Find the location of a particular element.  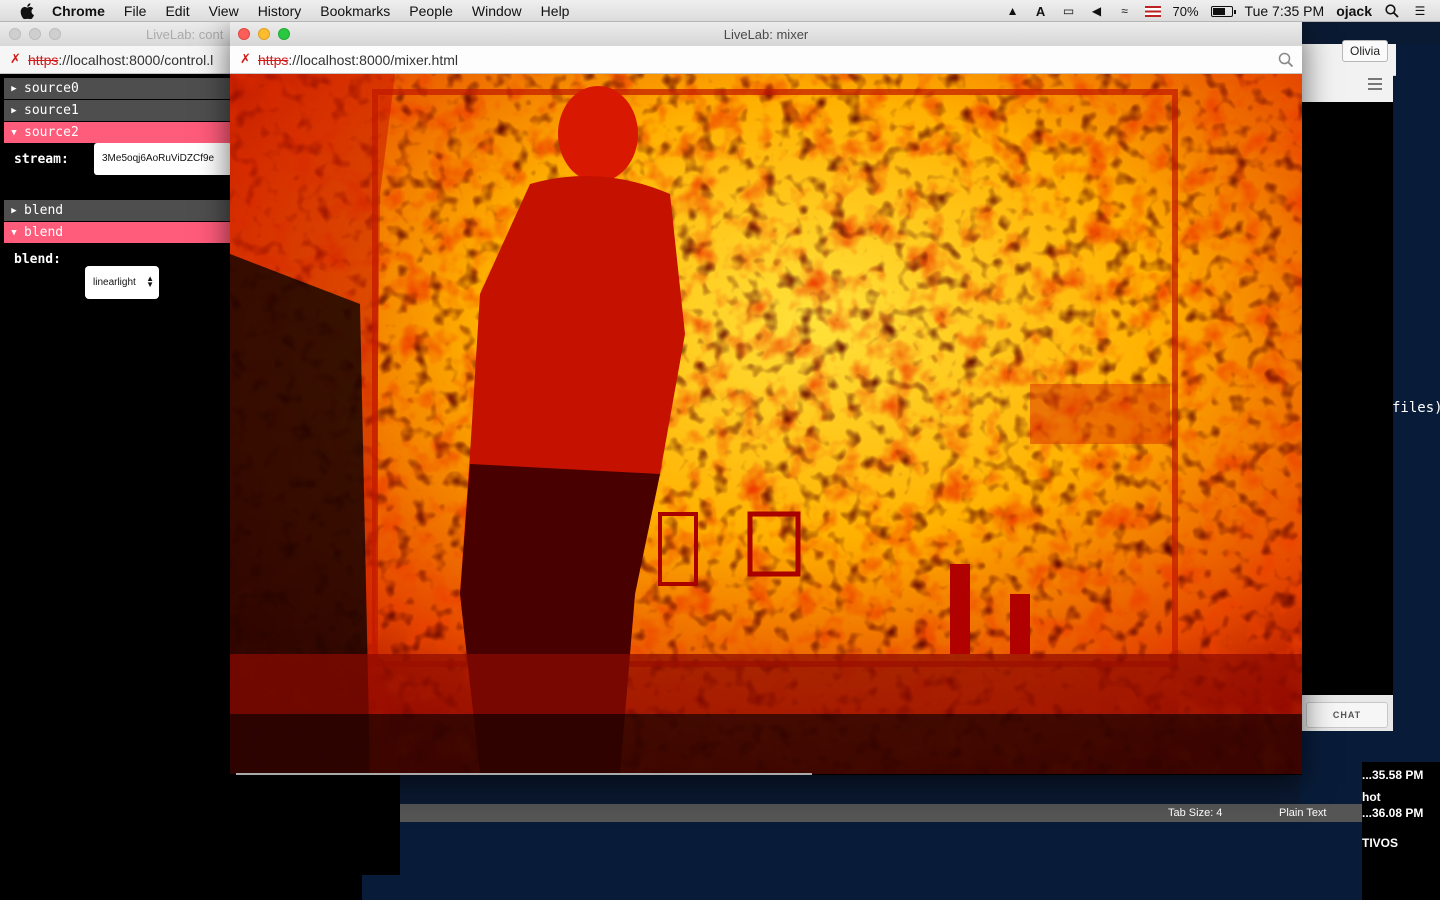

zoom-button is located at coordinates (55, 34).